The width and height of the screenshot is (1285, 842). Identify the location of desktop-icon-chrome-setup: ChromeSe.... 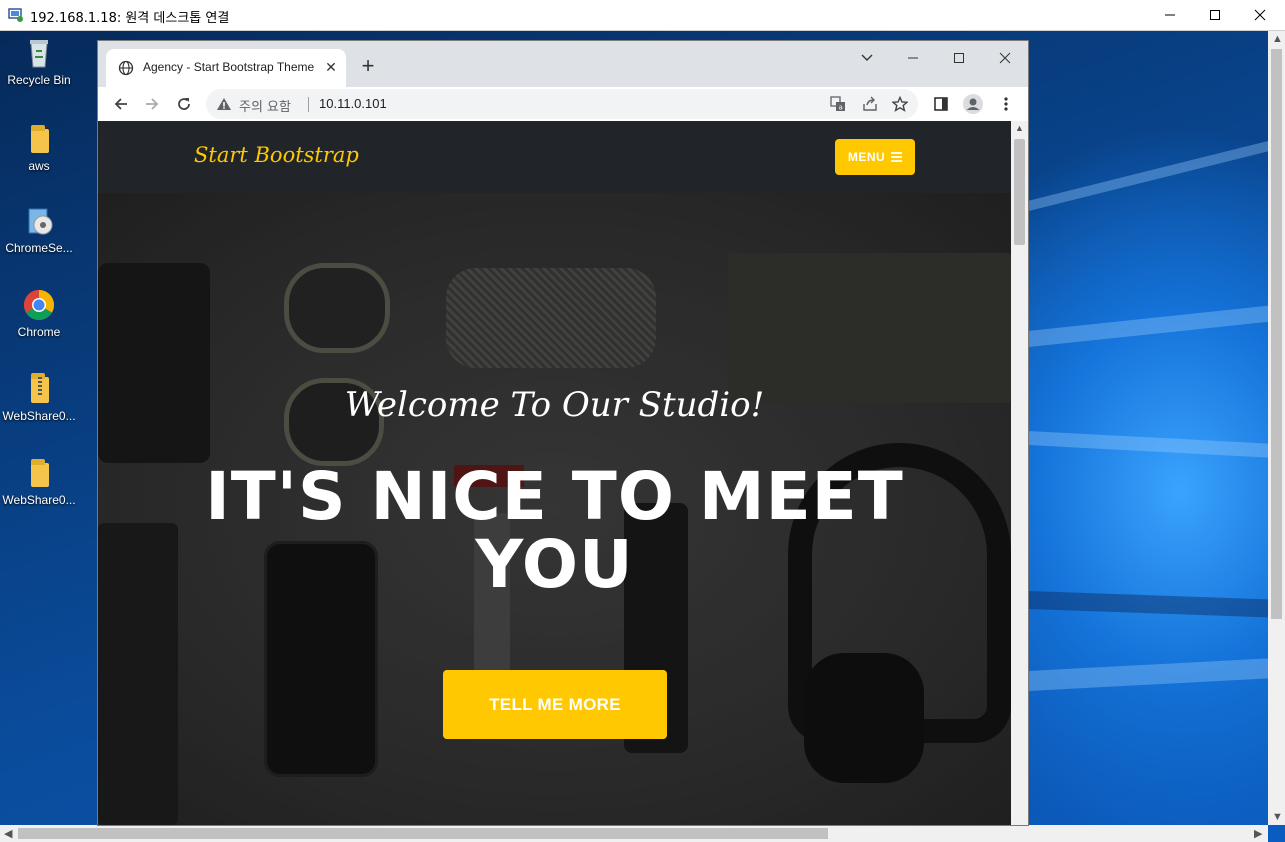
(39, 230).